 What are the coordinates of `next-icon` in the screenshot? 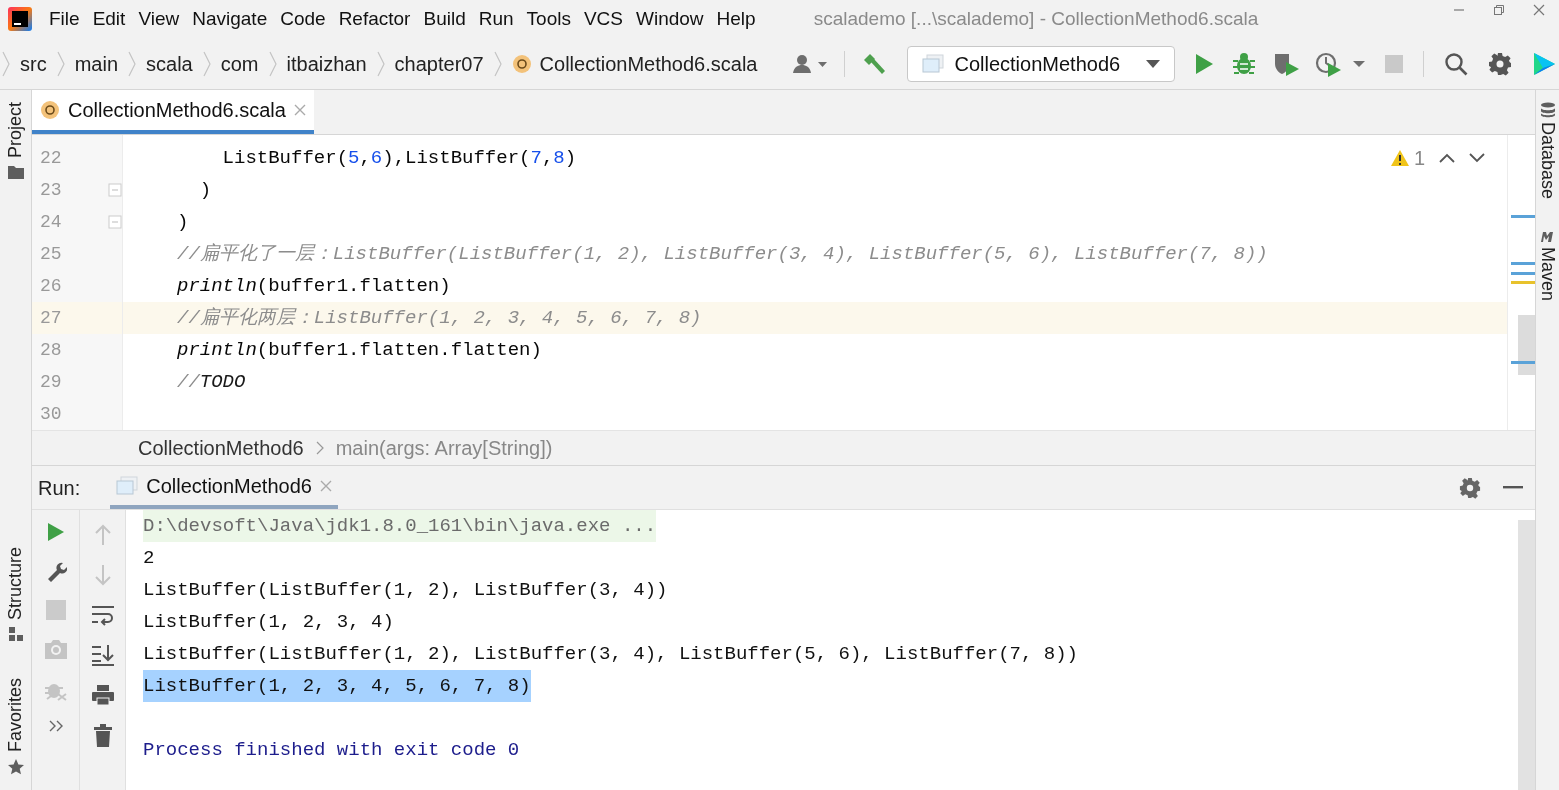 It's located at (1477, 158).